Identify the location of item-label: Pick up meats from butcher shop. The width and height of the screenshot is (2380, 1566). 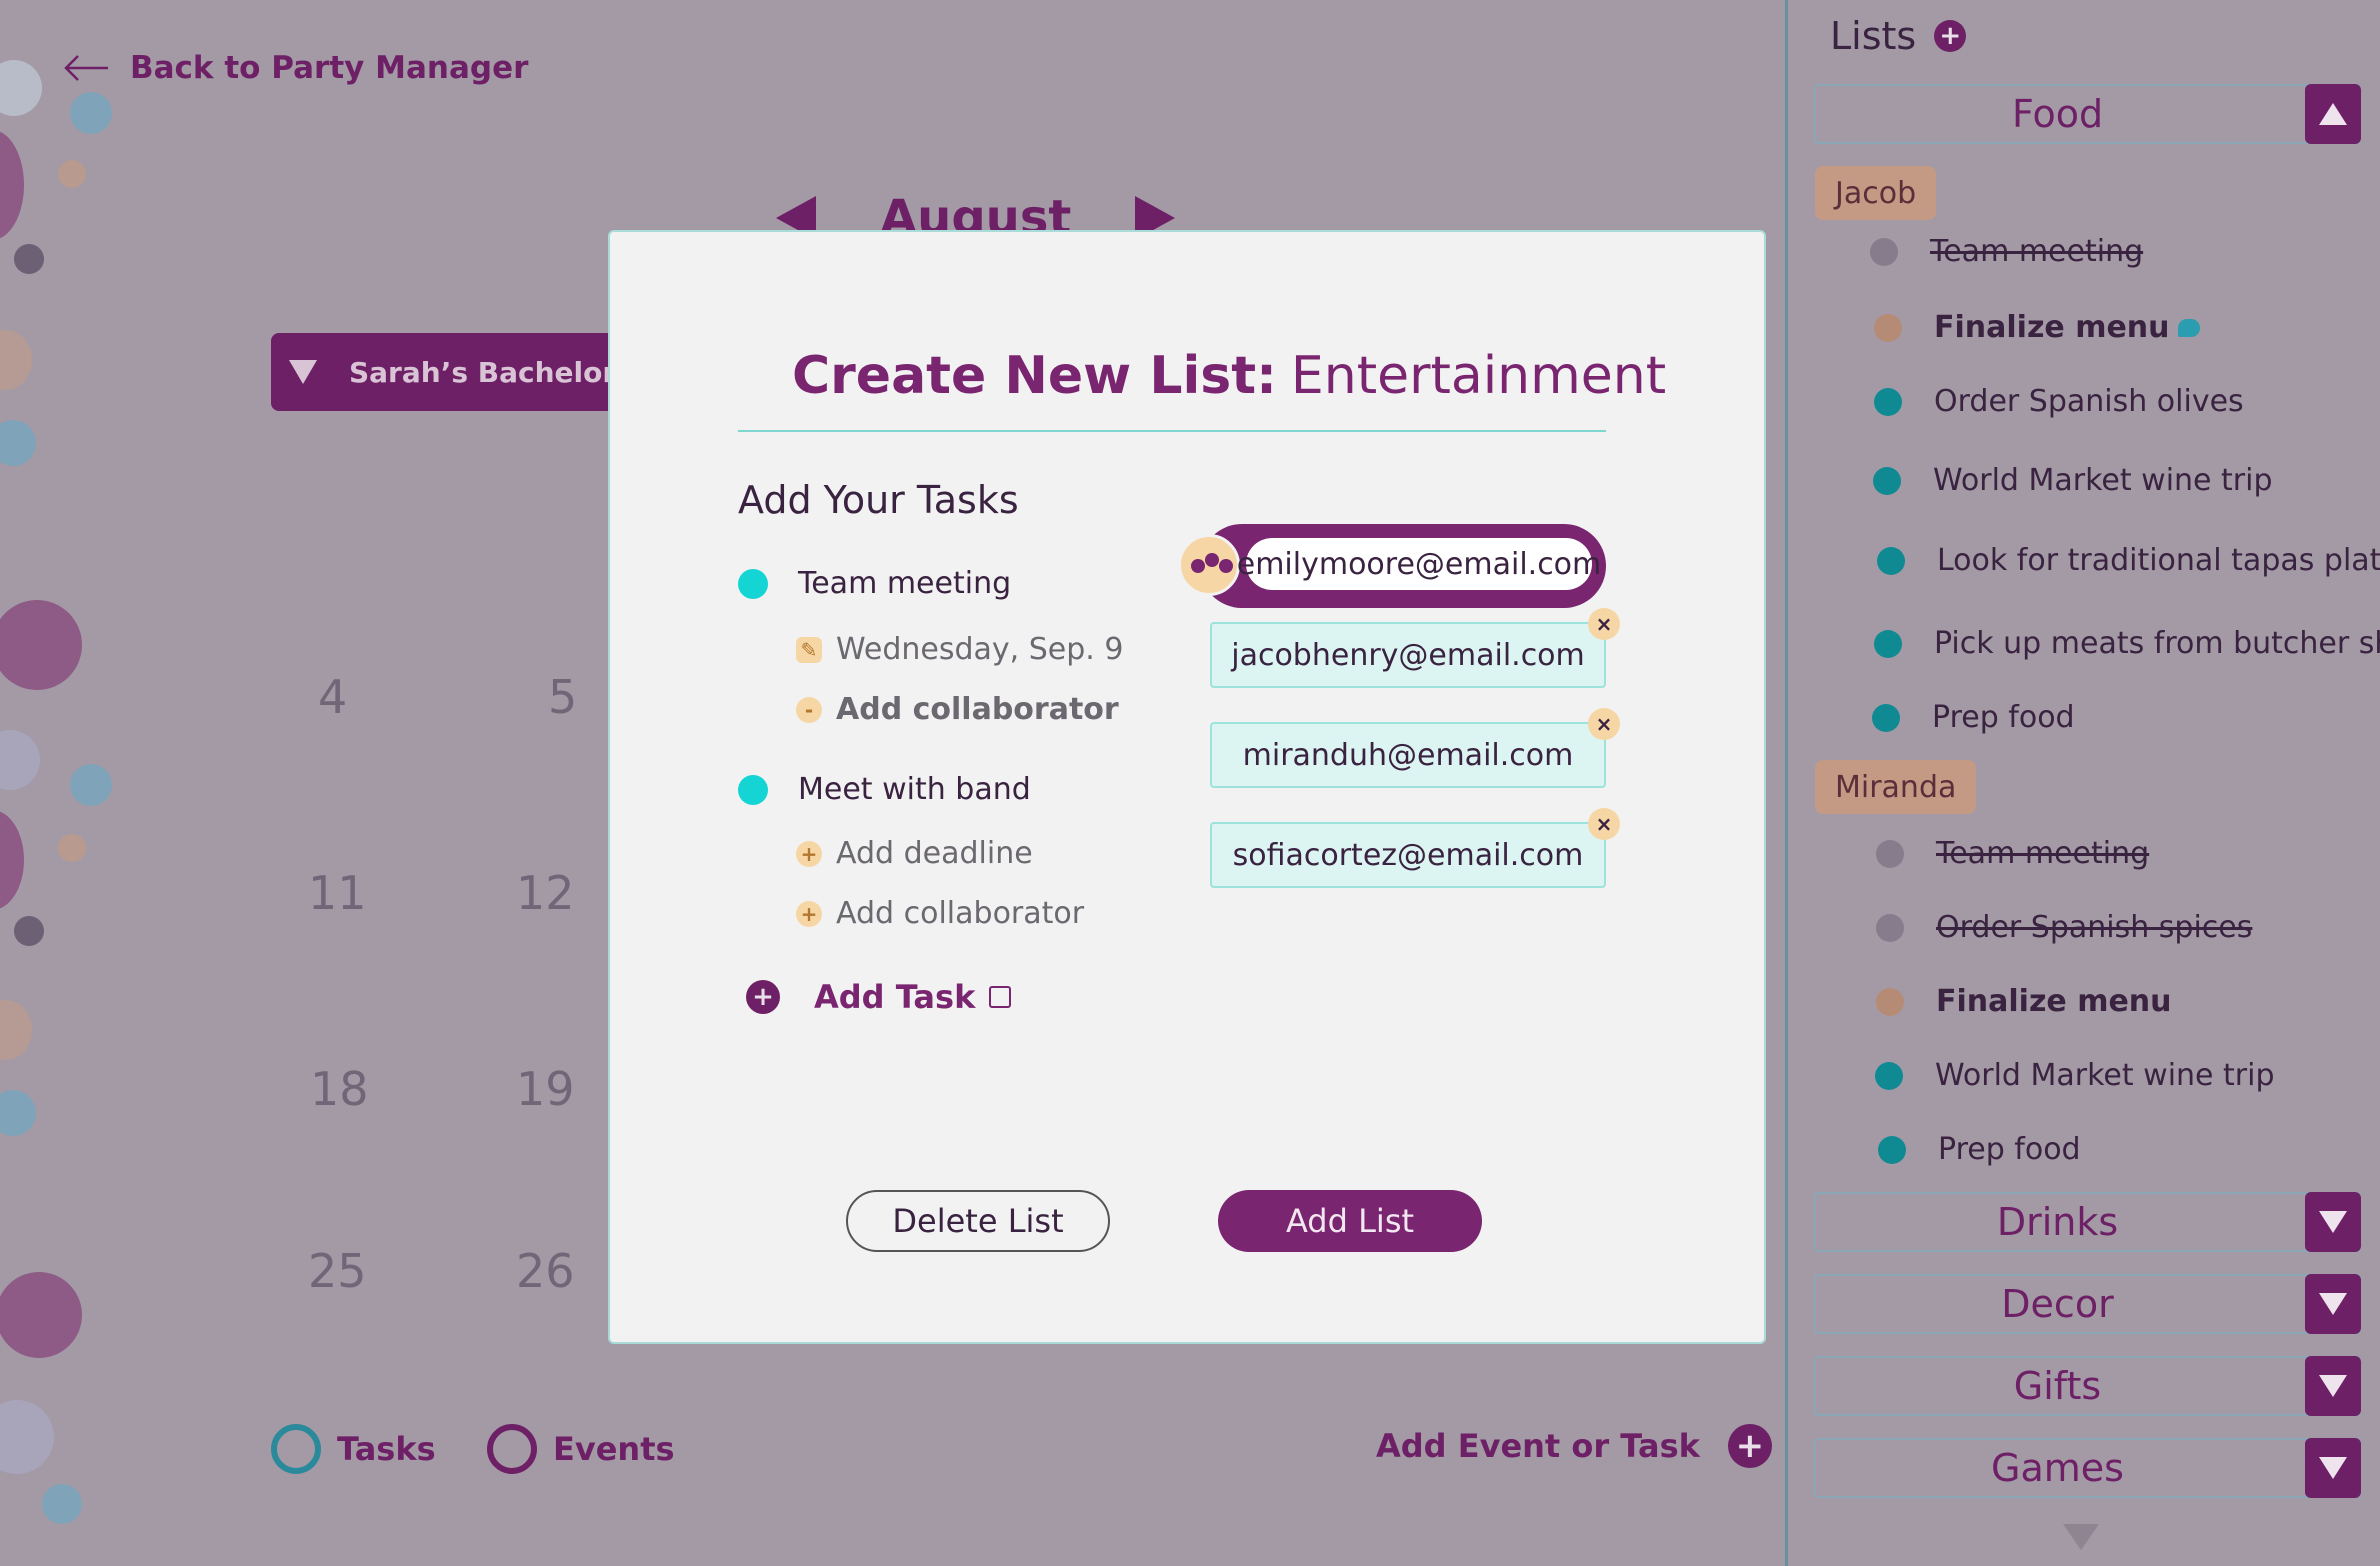
(2157, 643).